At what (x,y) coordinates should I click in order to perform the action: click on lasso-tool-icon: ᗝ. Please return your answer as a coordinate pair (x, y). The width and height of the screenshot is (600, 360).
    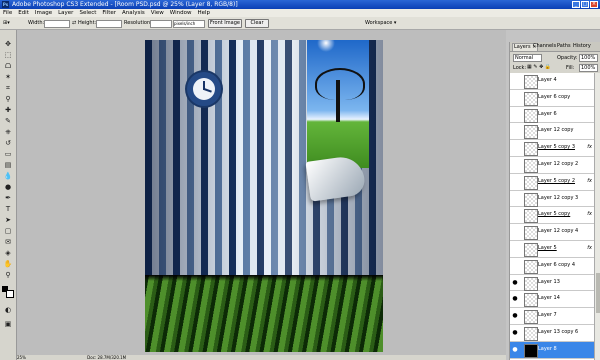
    Looking at the image, I should click on (8, 66).